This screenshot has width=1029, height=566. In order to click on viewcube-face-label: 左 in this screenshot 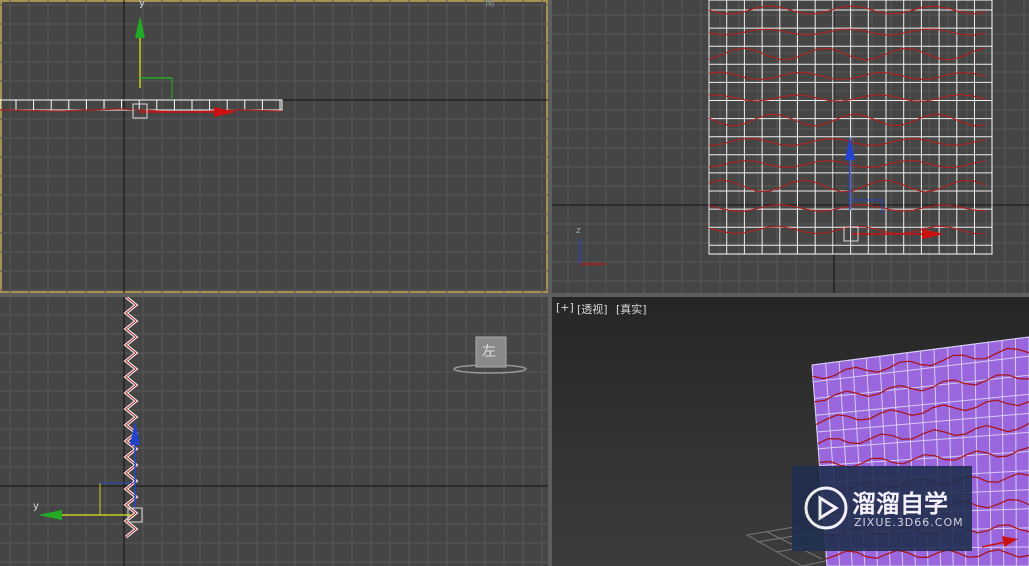, I will do `click(489, 351)`.